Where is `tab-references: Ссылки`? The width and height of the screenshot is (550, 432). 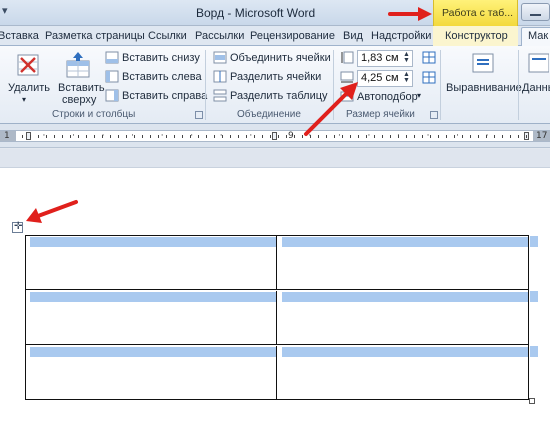 tab-references: Ссылки is located at coordinates (167, 36).